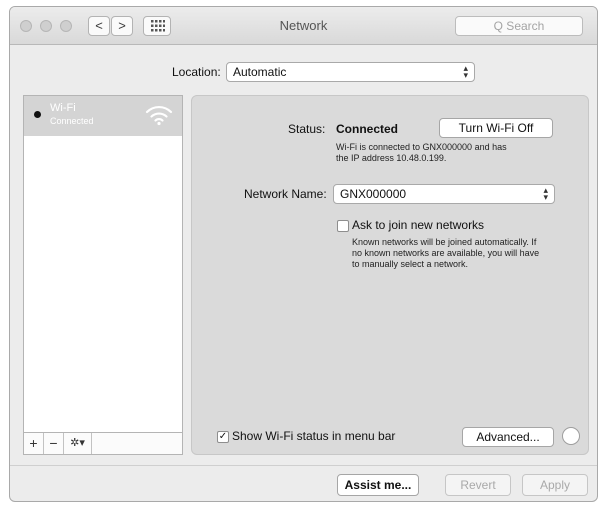 This screenshot has height=508, width=607. Describe the element at coordinates (410, 264) in the screenshot. I see `ask-description-line3: to manually select a network.` at that location.